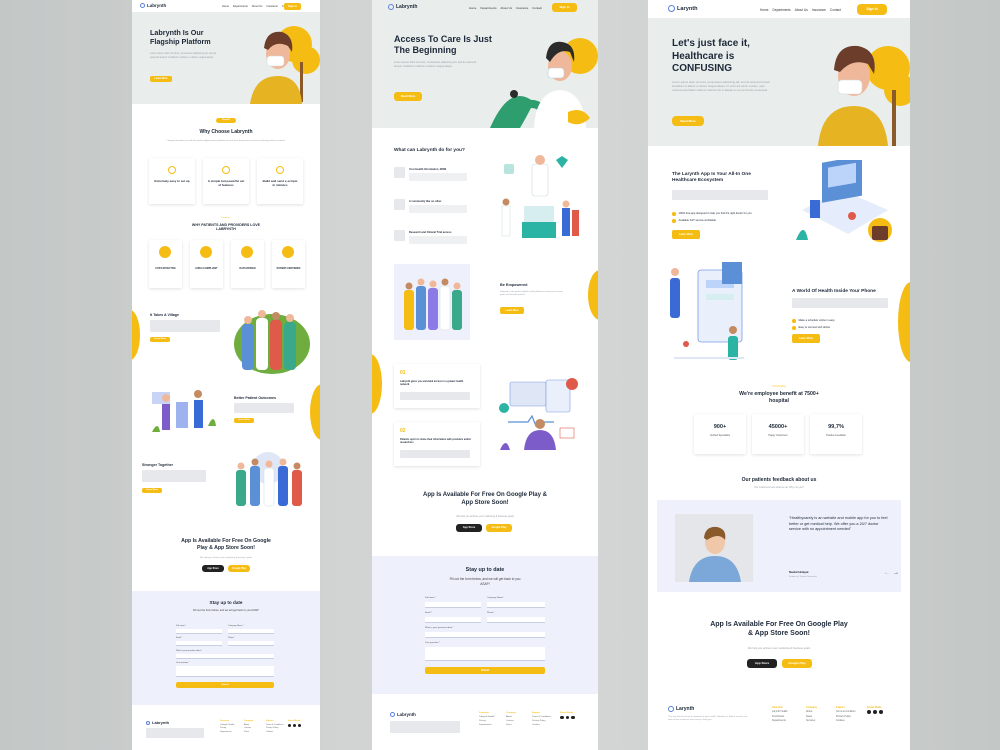 The width and height of the screenshot is (1000, 750). I want to click on feature-card: Build and send e-scripts in minutes, so click(280, 181).